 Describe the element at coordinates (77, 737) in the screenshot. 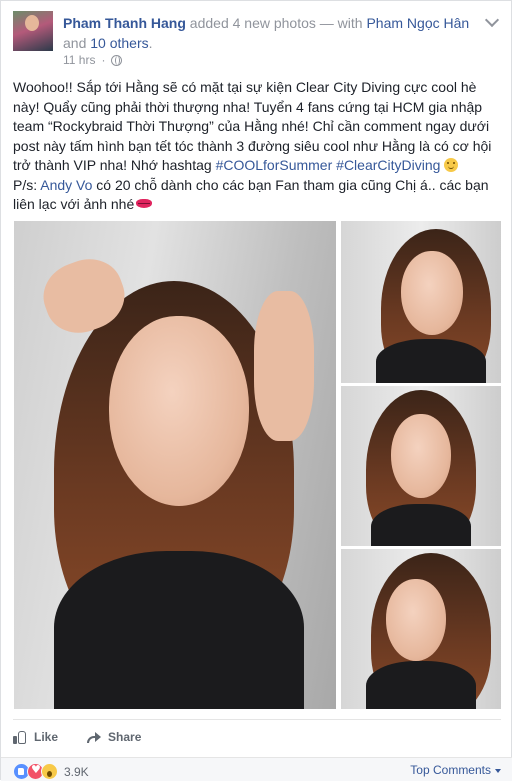

I see `post-actions: Like Share` at that location.